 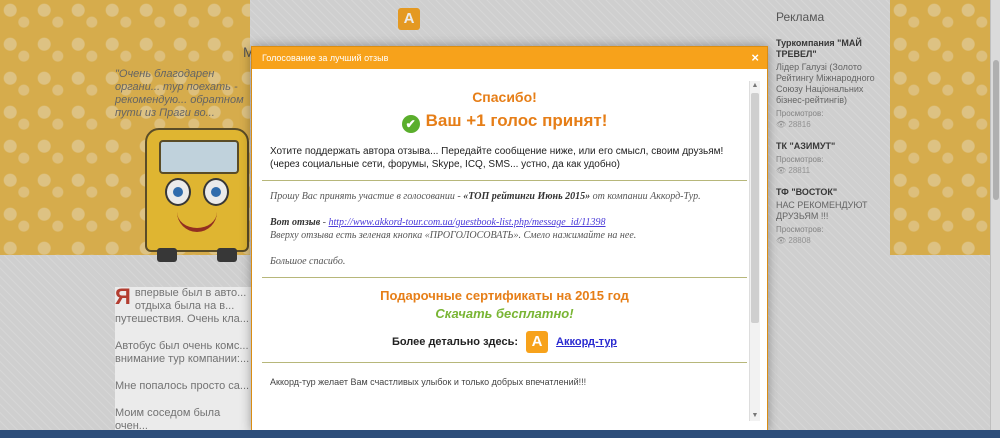 I want to click on checkmark-icon: ✔, so click(x=410, y=124).